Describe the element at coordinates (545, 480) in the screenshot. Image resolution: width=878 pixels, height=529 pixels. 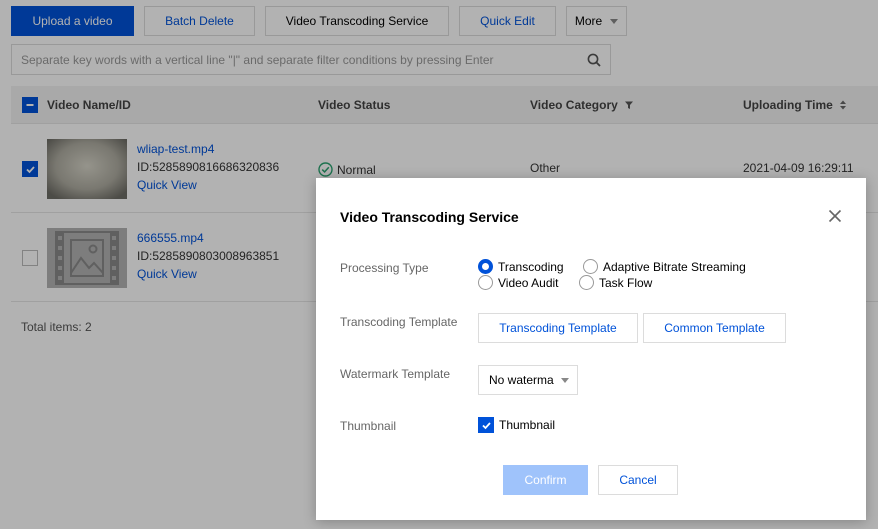
I see `confirm-button: Confirm` at that location.